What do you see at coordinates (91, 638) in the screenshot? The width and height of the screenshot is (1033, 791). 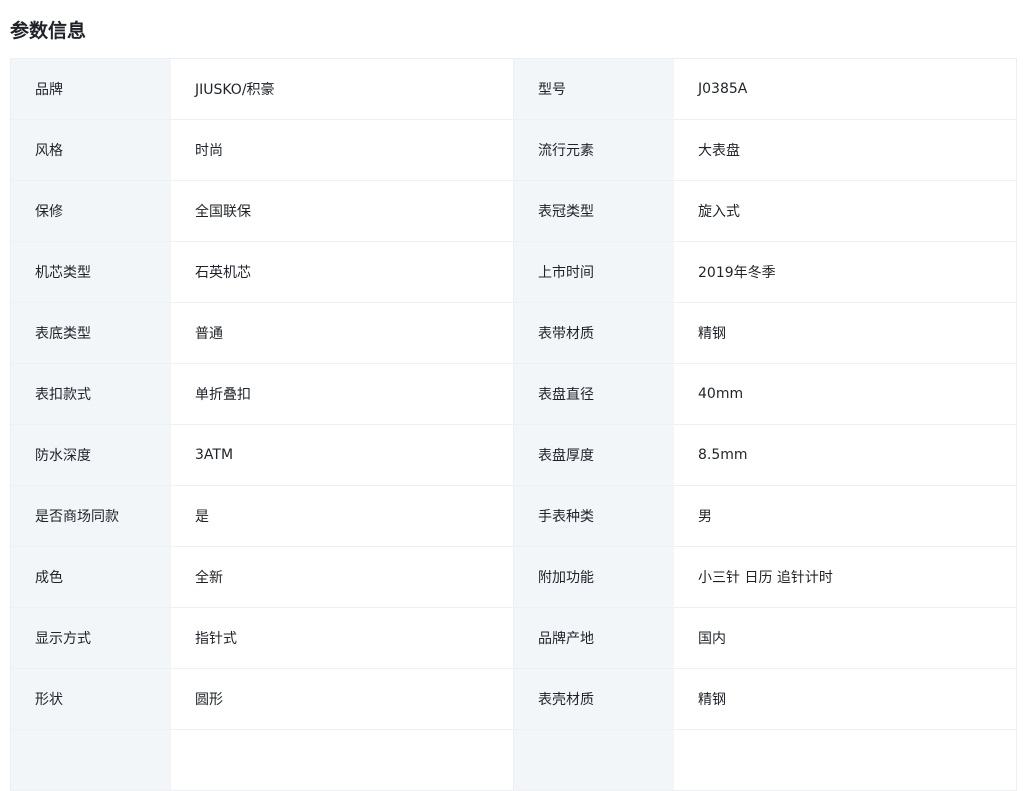 I see `param-label: 显示方式` at bounding box center [91, 638].